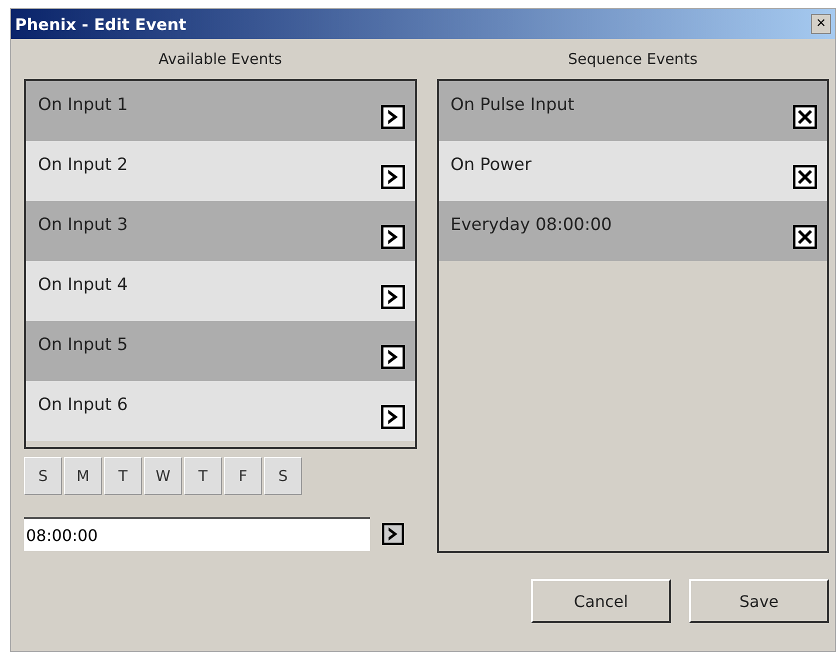 Image resolution: width=838 pixels, height=654 pixels. Describe the element at coordinates (220, 111) in the screenshot. I see `event-row: On Input 1` at that location.